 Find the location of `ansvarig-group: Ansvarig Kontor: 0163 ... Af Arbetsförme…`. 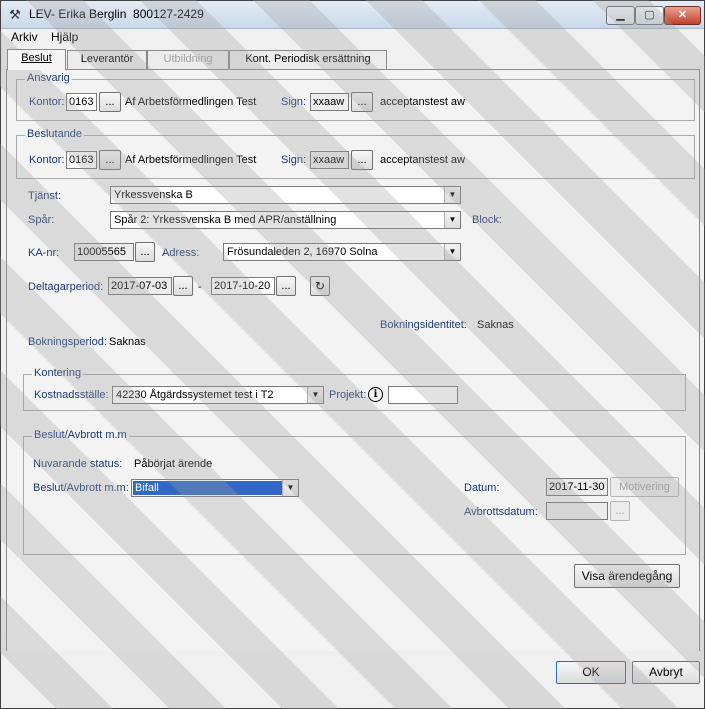

ansvarig-group: Ansvarig Kontor: 0163 ... Af Arbetsförme… is located at coordinates (355, 96).